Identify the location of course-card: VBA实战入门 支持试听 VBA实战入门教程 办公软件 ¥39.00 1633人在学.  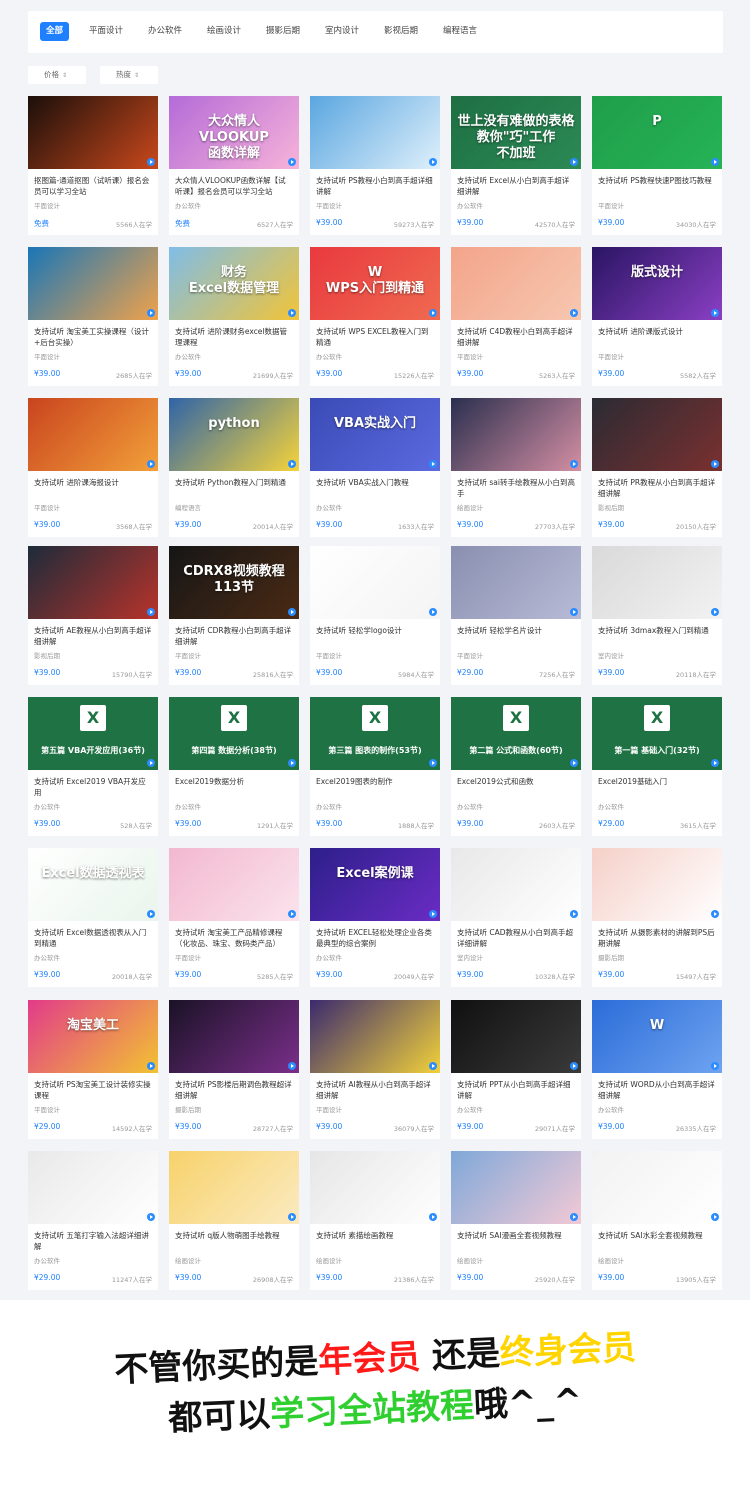
(375, 467).